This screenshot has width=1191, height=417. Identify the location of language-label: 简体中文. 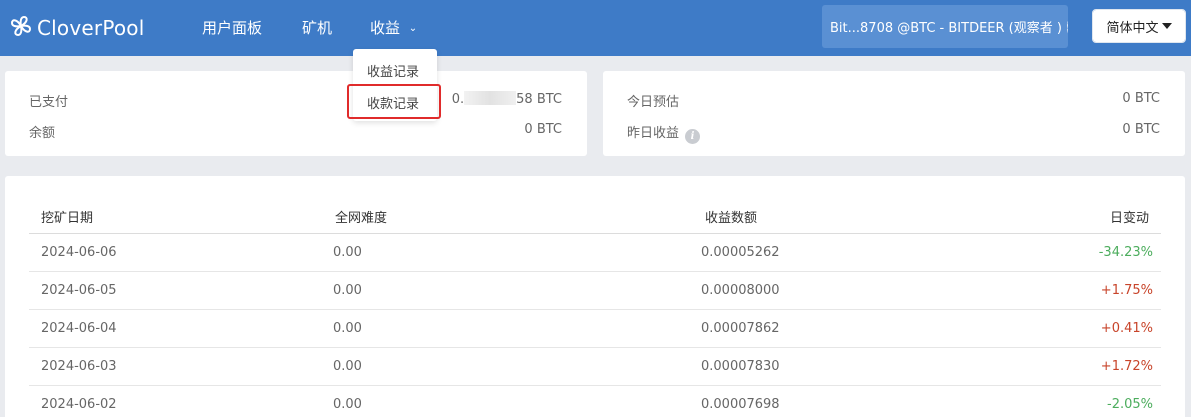
(1132, 28).